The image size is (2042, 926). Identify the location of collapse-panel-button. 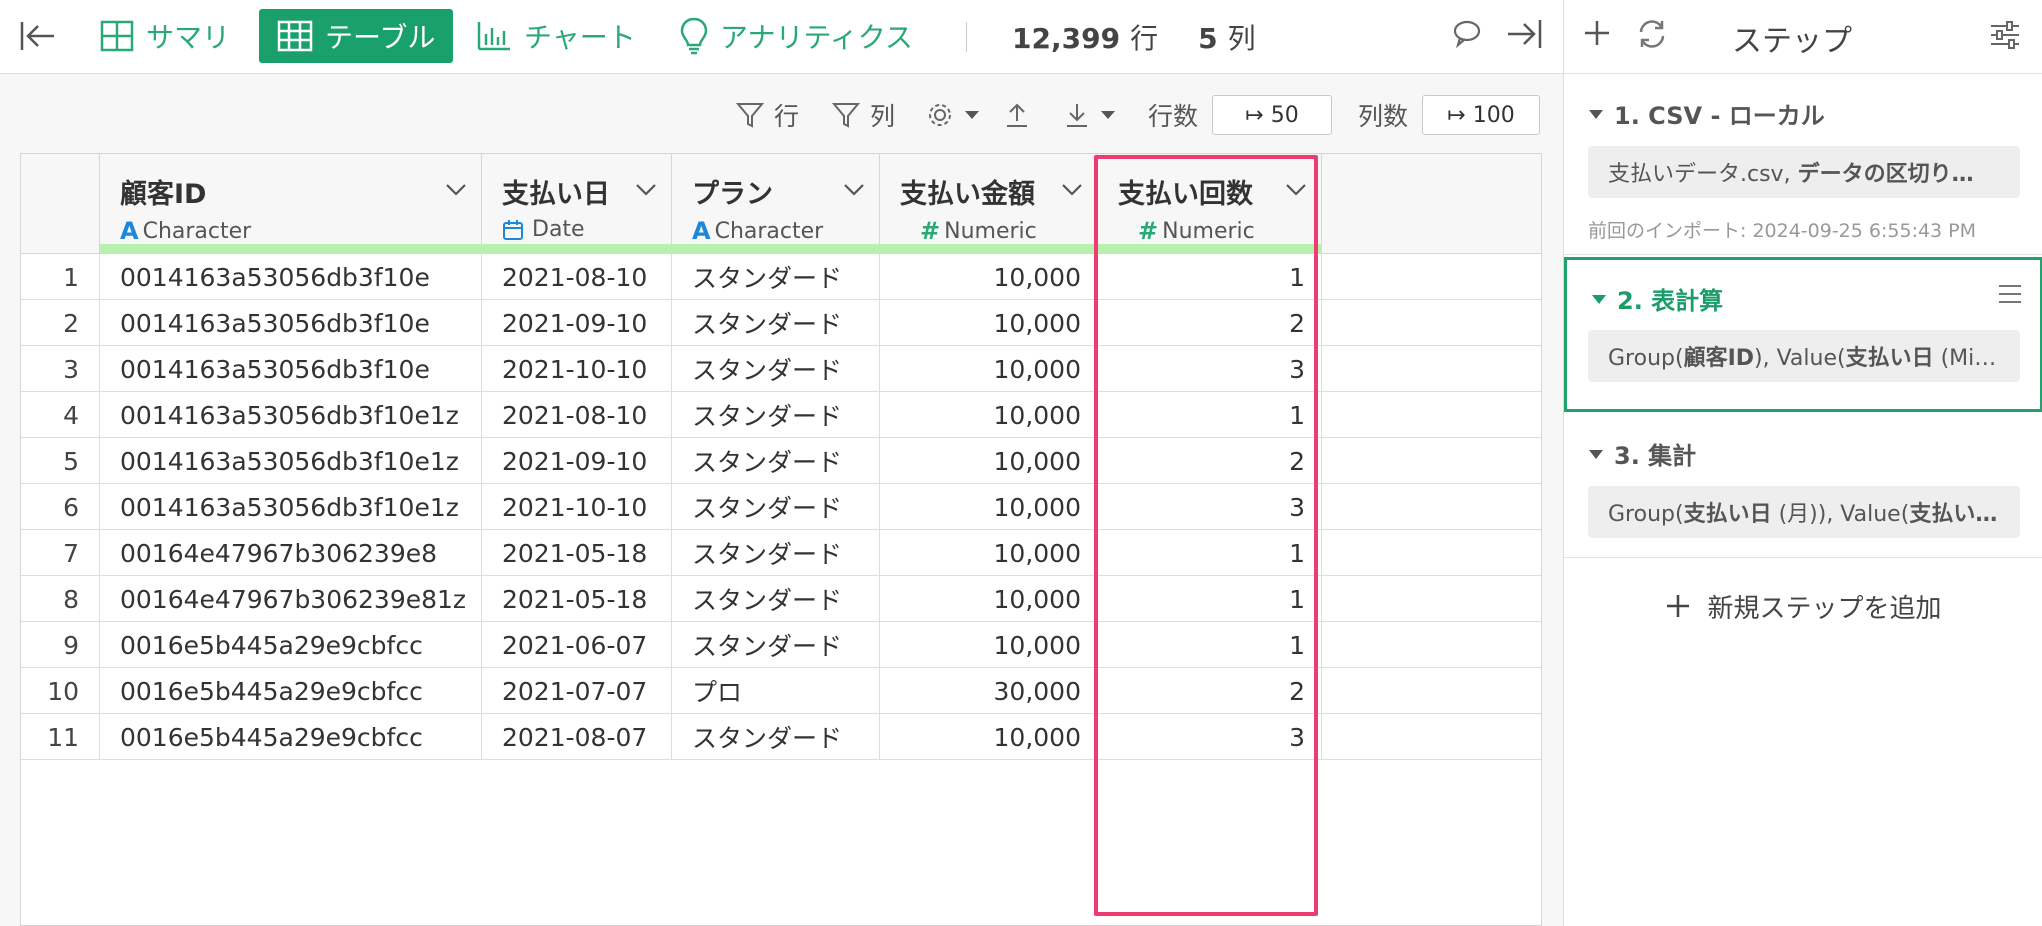
(1524, 36).